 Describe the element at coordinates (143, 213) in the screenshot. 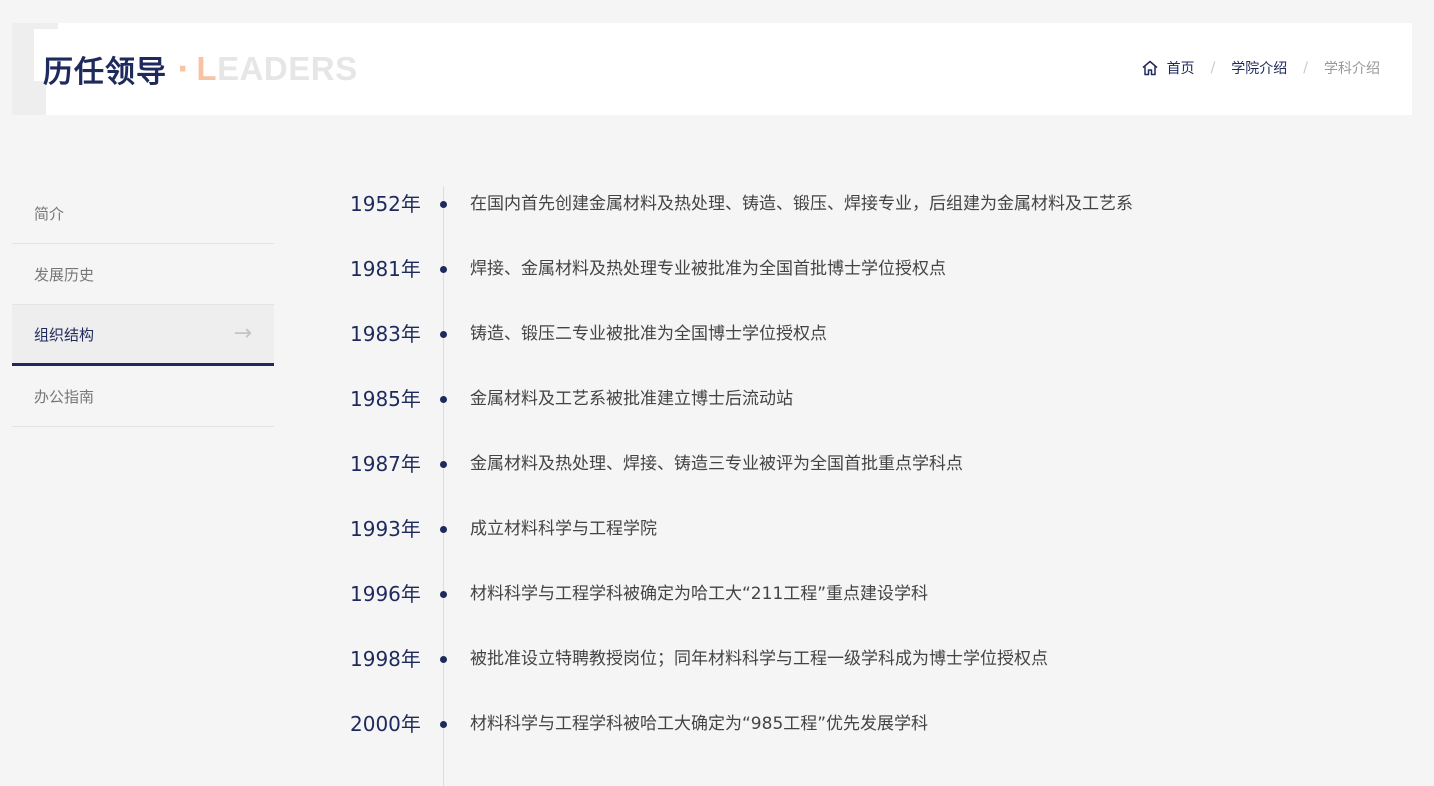

I see `sidebar-item-intro: 简介` at that location.